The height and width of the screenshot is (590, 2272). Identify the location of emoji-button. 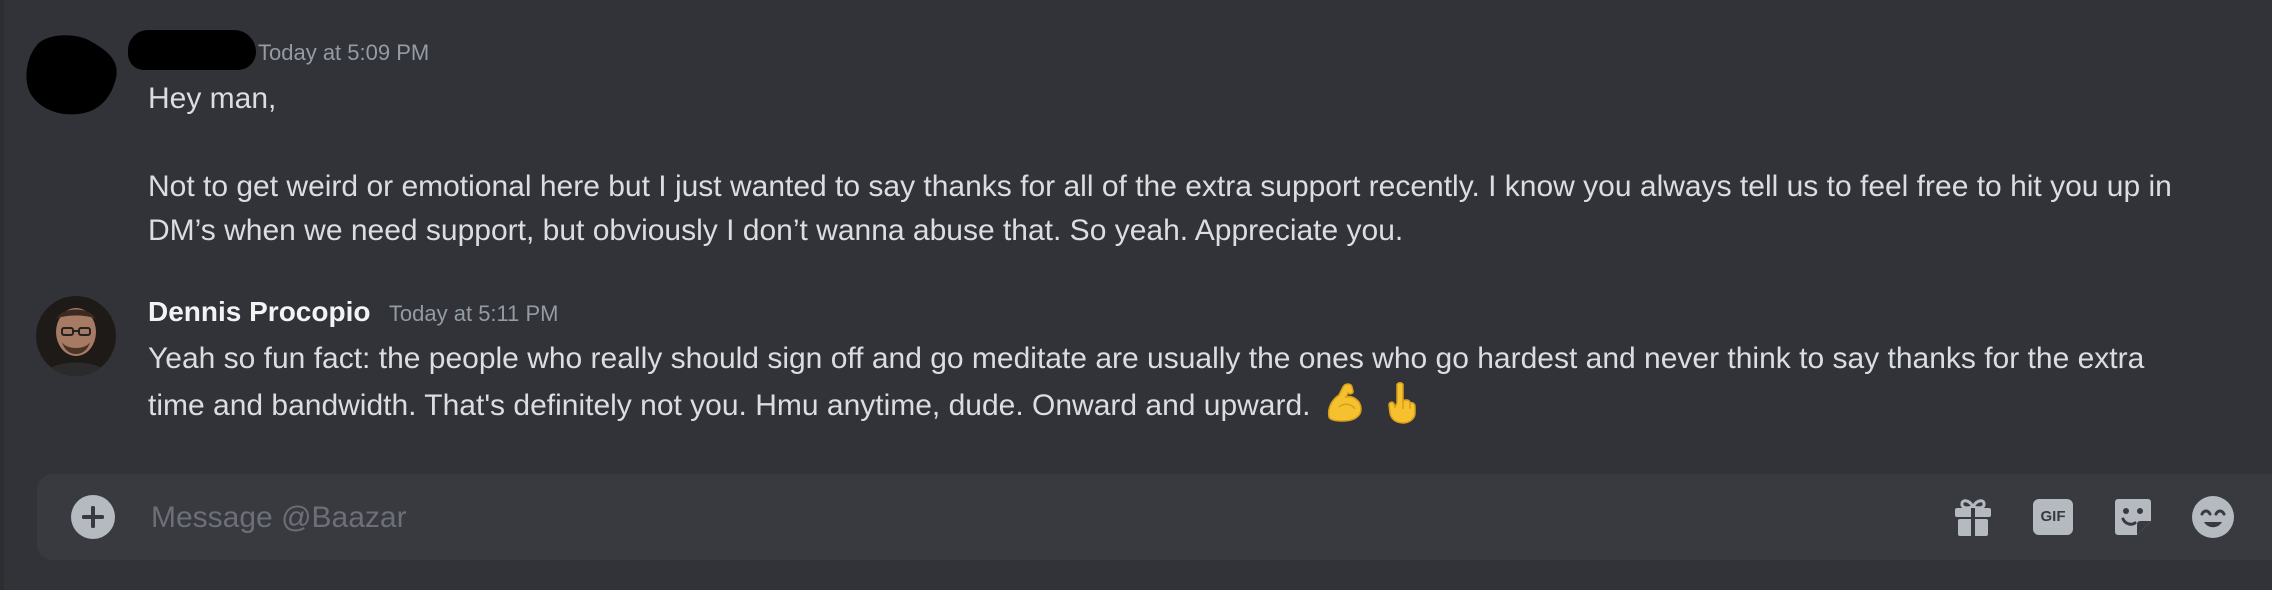
(2213, 517).